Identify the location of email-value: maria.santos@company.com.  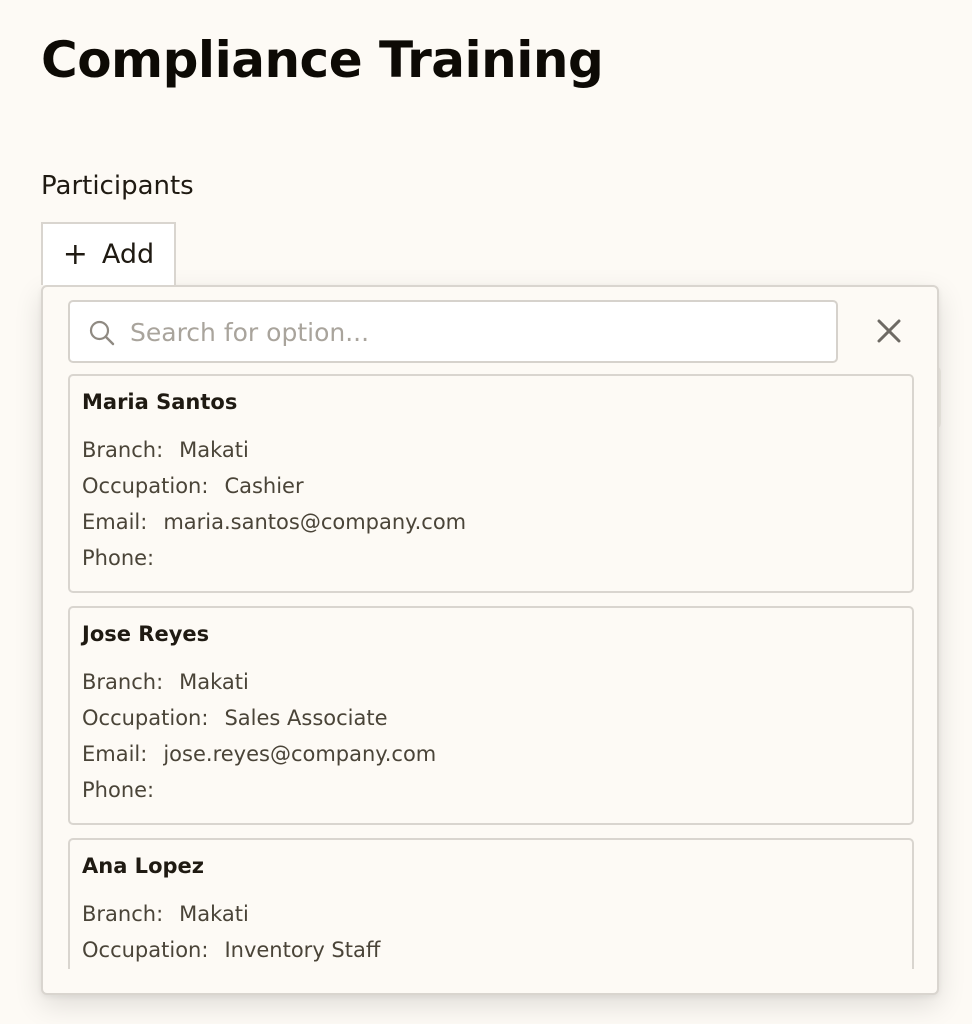
(315, 522).